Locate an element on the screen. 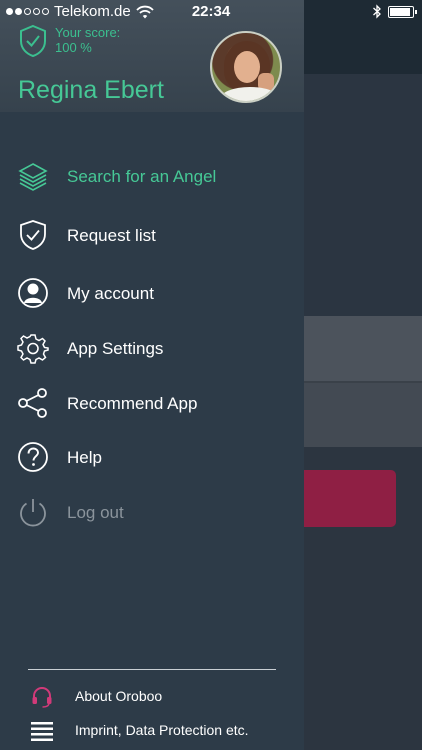 This screenshot has width=422, height=750. menu-item-label: Recommend App is located at coordinates (132, 403).